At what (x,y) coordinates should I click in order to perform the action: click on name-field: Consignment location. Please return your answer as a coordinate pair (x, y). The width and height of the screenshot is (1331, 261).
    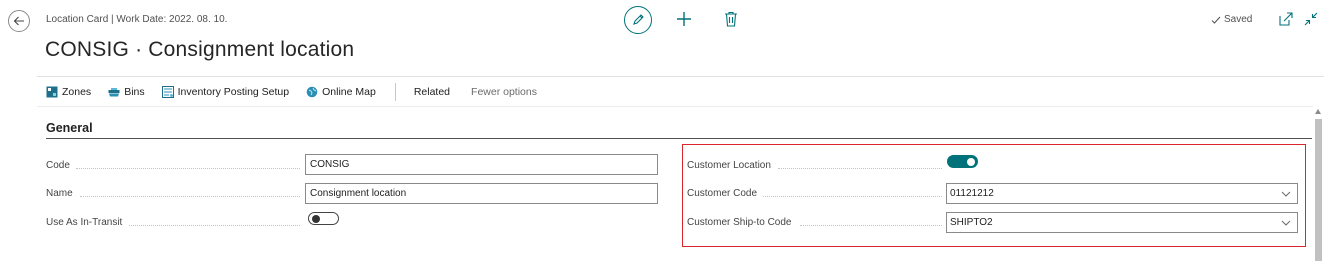
    Looking at the image, I should click on (481, 193).